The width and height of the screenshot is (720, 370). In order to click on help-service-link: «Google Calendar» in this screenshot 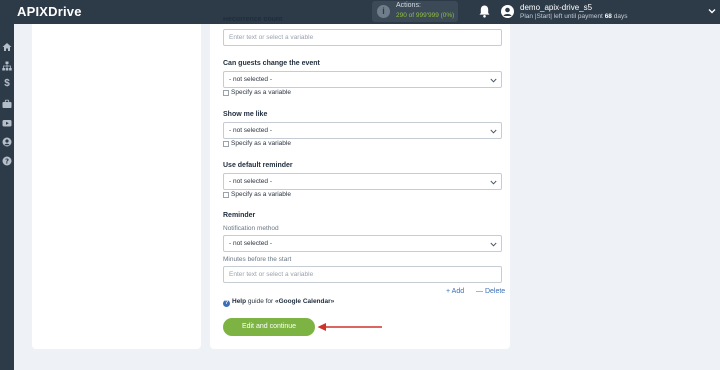, I will do `click(304, 301)`.